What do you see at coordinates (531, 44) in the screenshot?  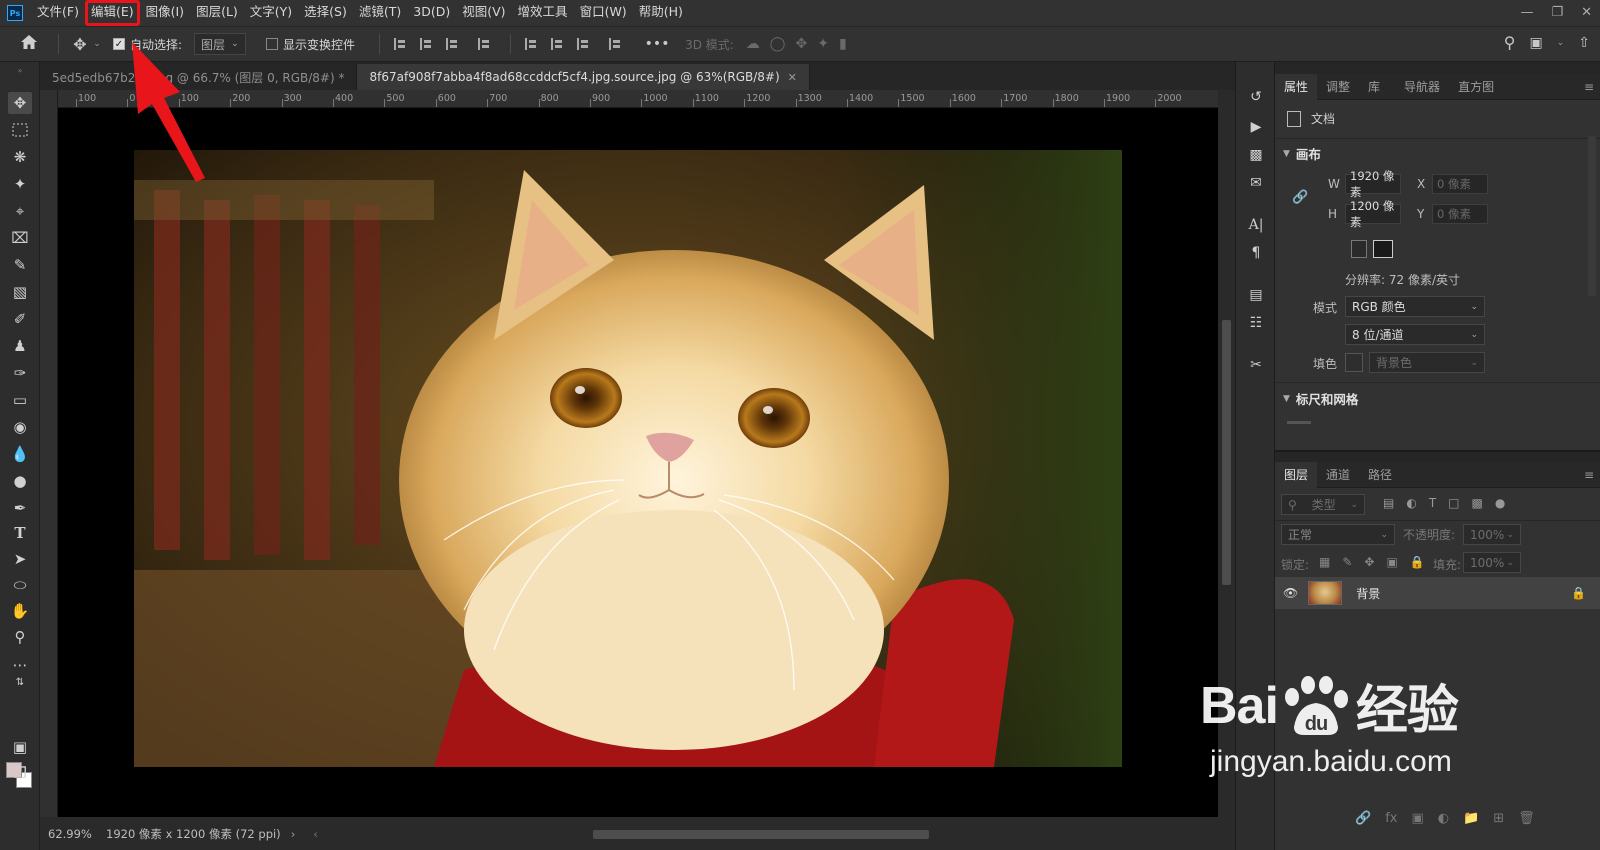 I see `align-top-icon` at bounding box center [531, 44].